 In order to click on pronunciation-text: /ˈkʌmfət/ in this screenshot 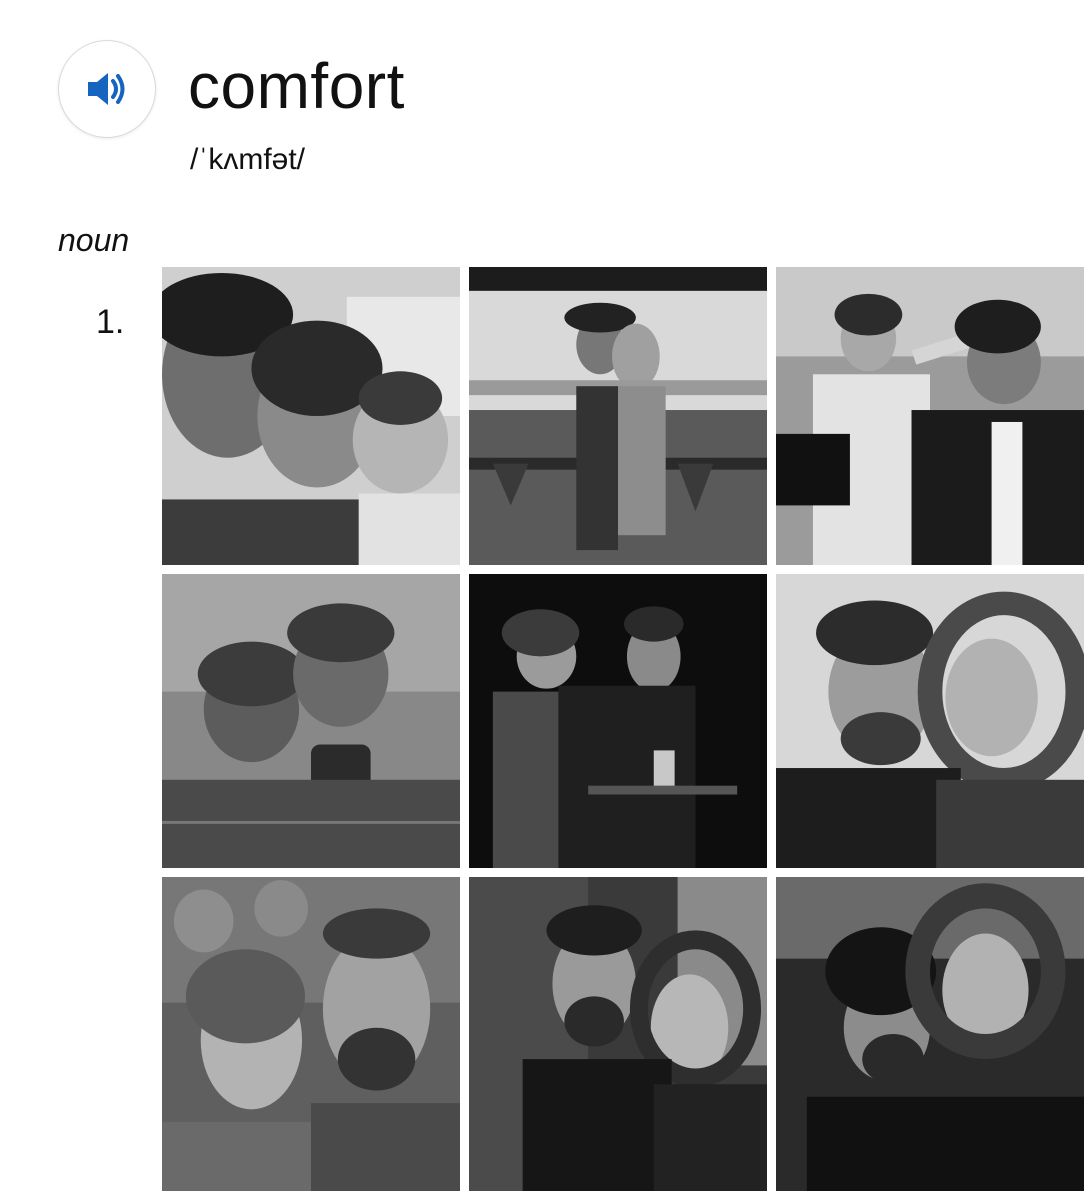, I will do `click(248, 159)`.